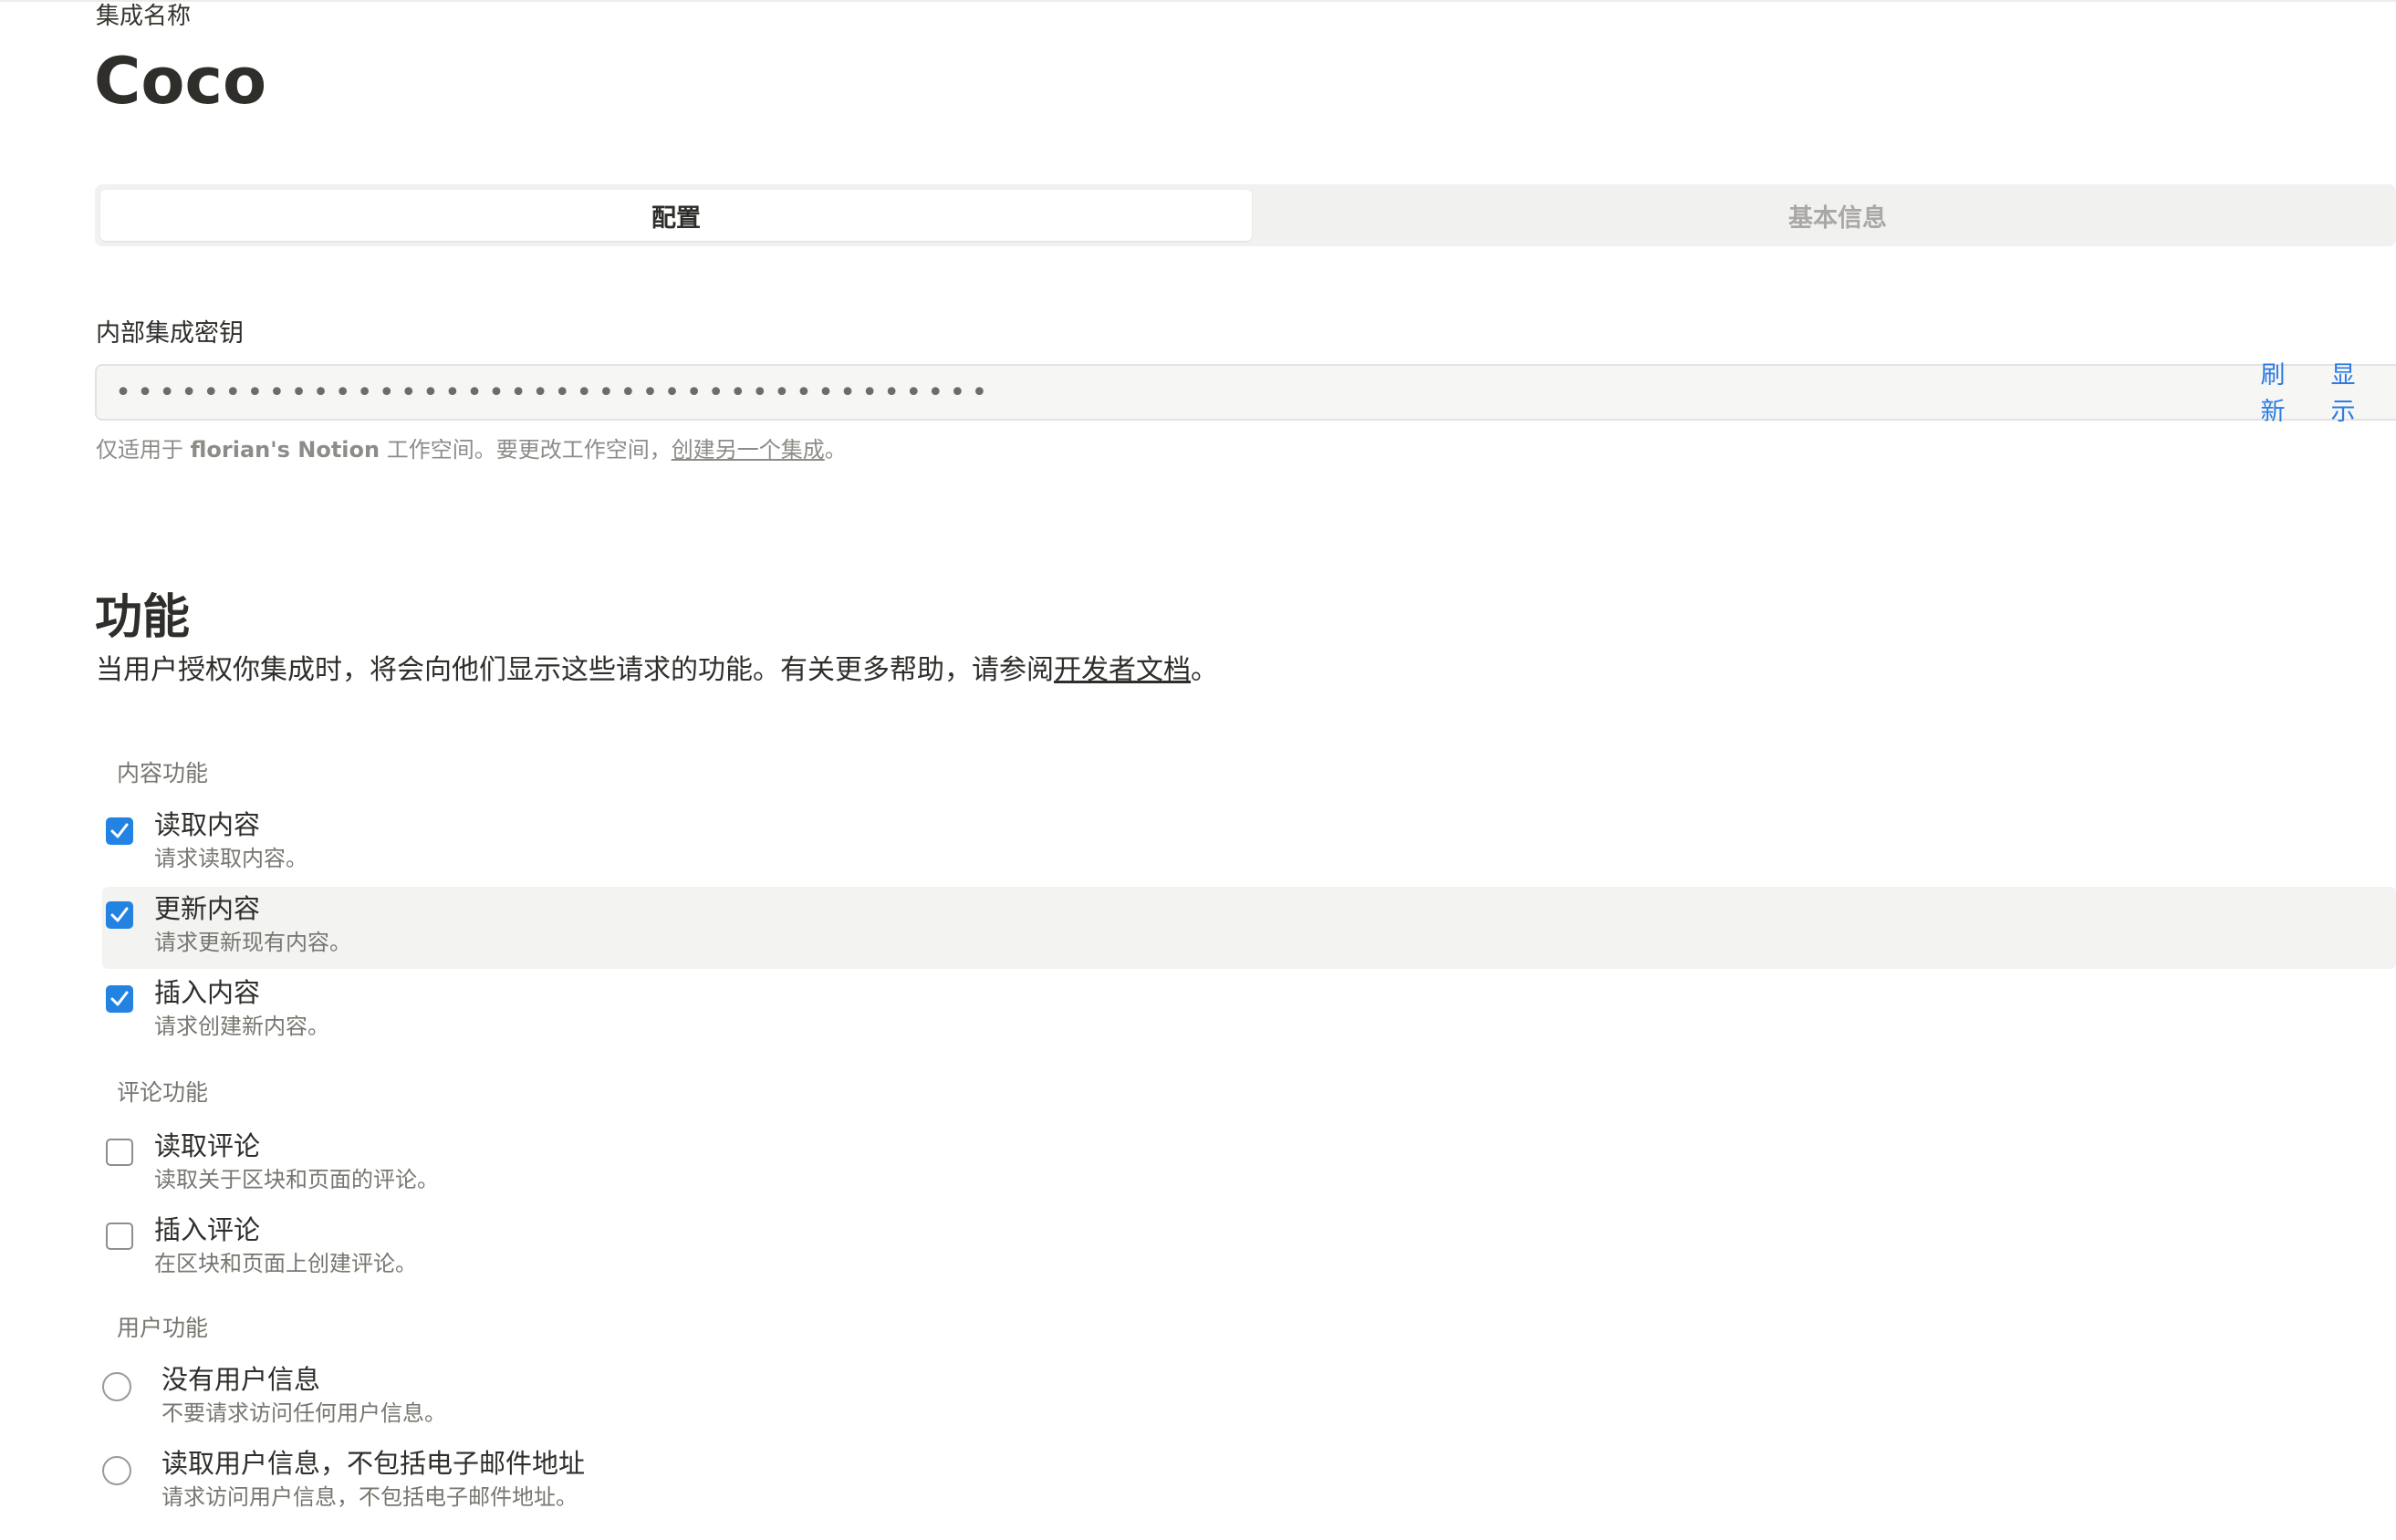 This screenshot has height=1540, width=2396. Describe the element at coordinates (230, 858) in the screenshot. I see `capability-desc: 请求读取内容。` at that location.